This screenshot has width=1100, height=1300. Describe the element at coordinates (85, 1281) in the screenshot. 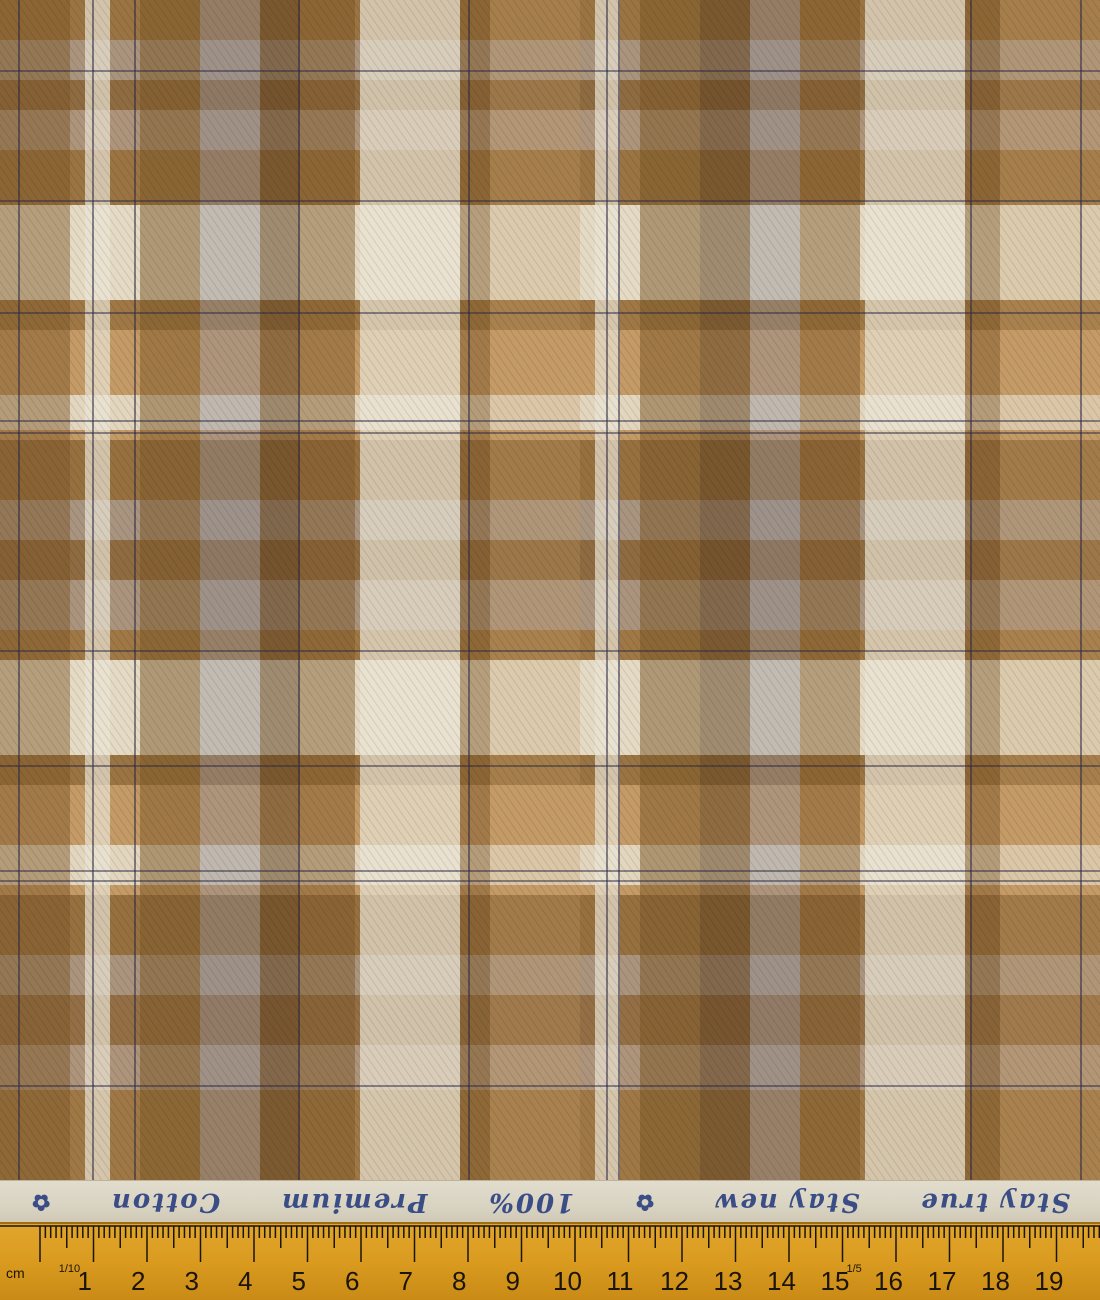

I see `ruler-number-1: 1` at that location.